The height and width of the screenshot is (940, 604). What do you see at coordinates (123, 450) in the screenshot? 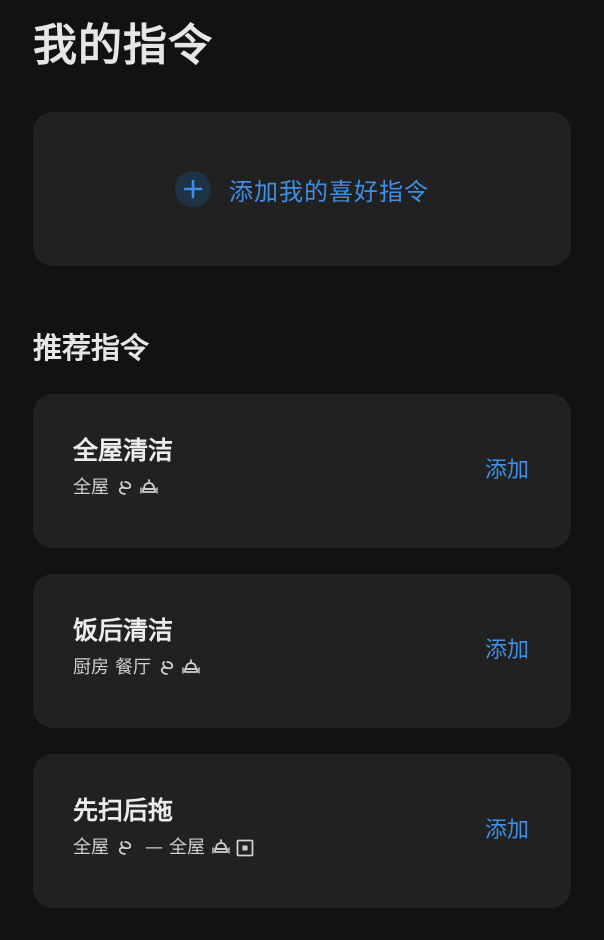
I see `command-title: 全屋清洁` at bounding box center [123, 450].